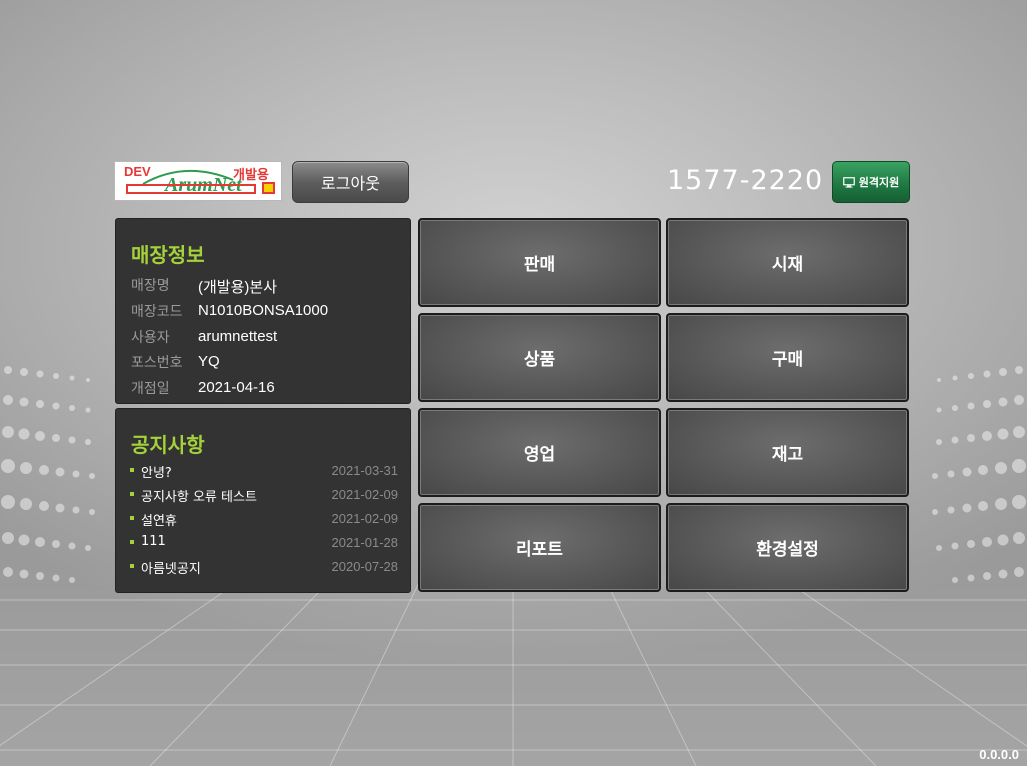 Image resolution: width=1027 pixels, height=766 pixels. Describe the element at coordinates (157, 363) in the screenshot. I see `info-label: 포스번호` at that location.